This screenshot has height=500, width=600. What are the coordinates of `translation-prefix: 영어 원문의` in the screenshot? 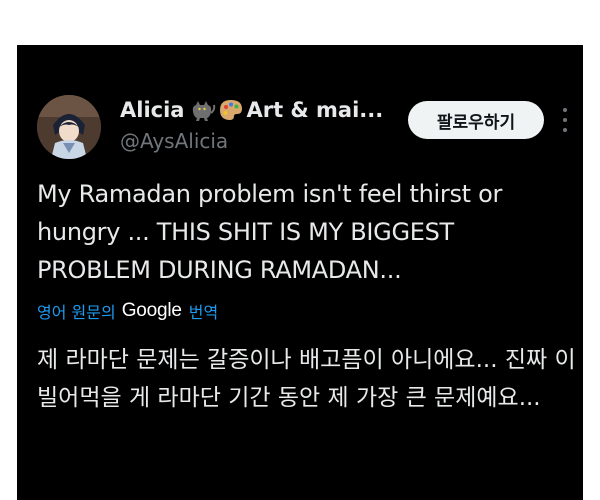 It's located at (76, 311).